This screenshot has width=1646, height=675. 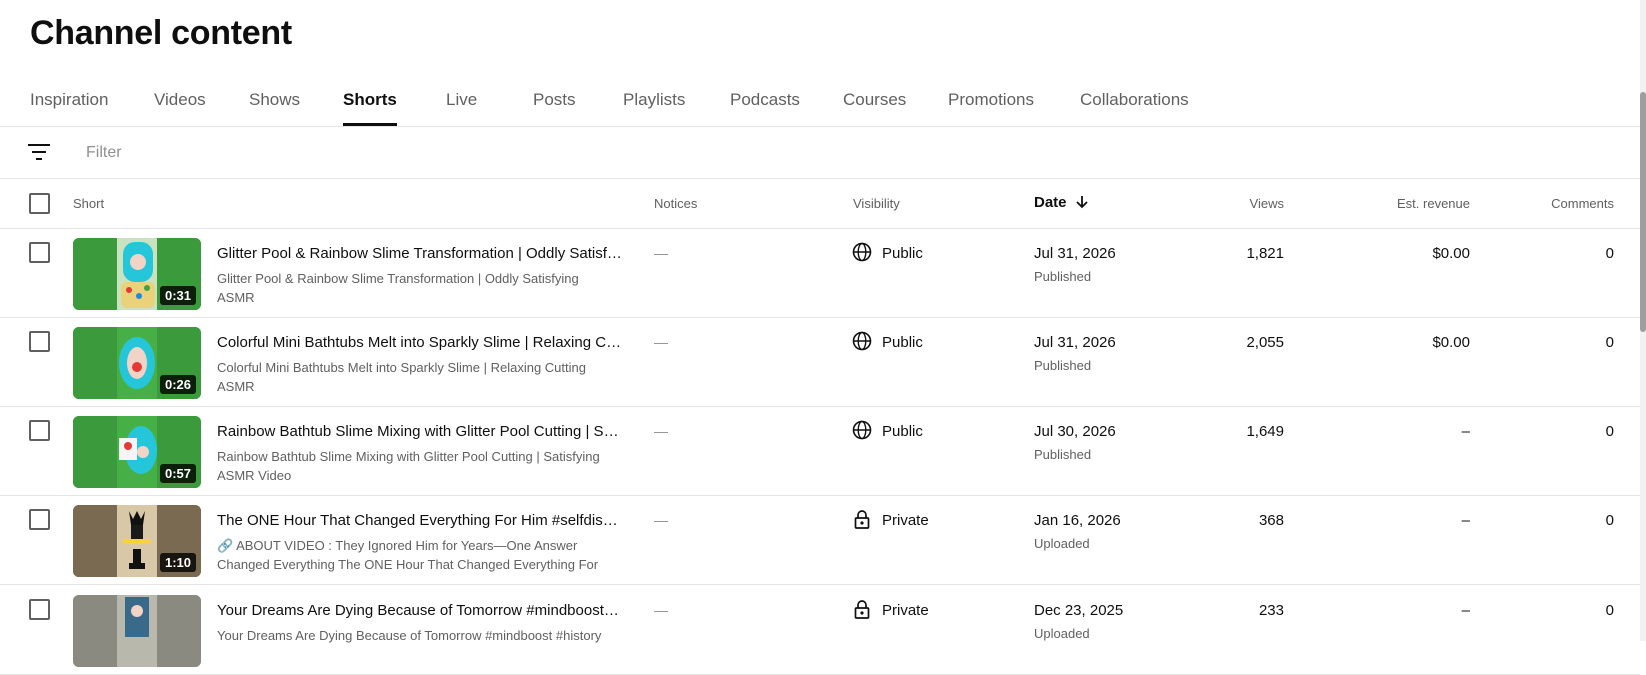 I want to click on tab-promotions: Promotions, so click(x=991, y=108).